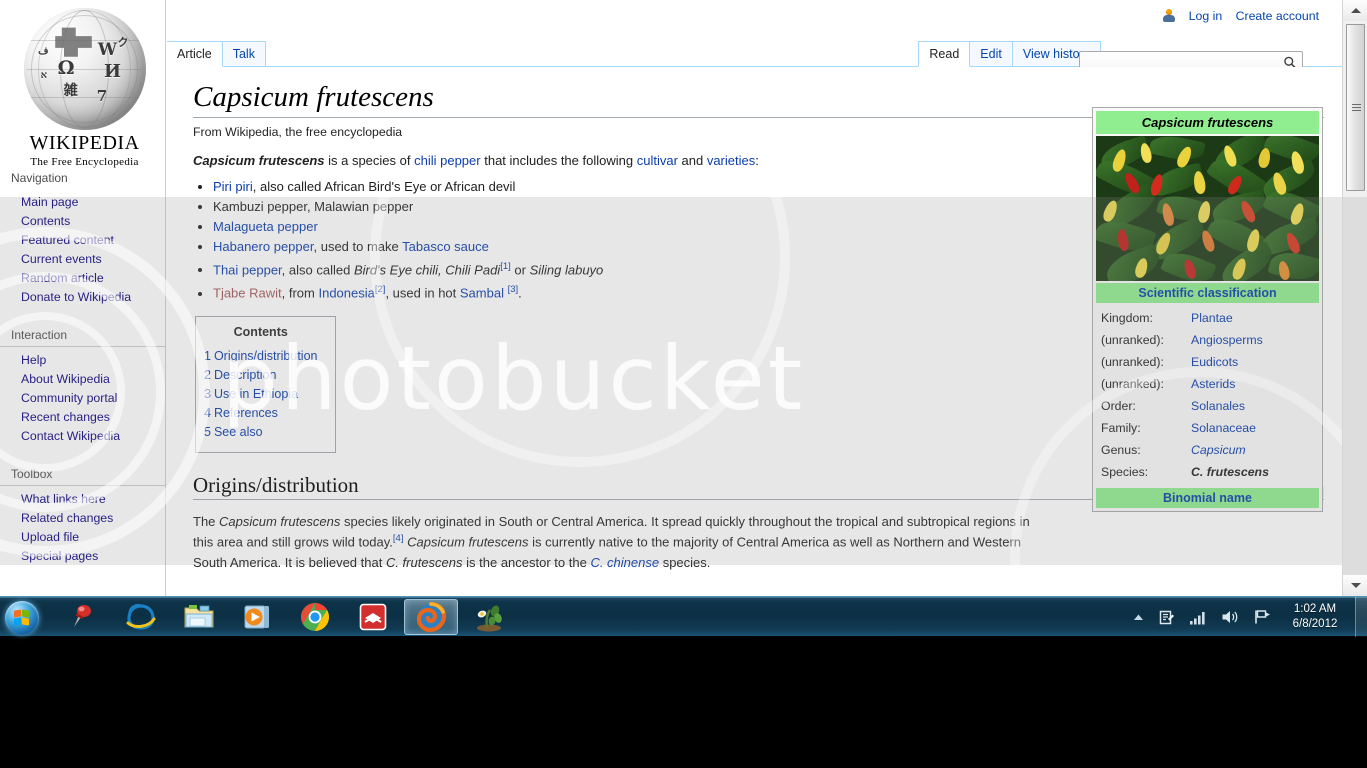 This screenshot has height=768, width=1367. Describe the element at coordinates (991, 53) in the screenshot. I see `tab-edit: Edit` at that location.